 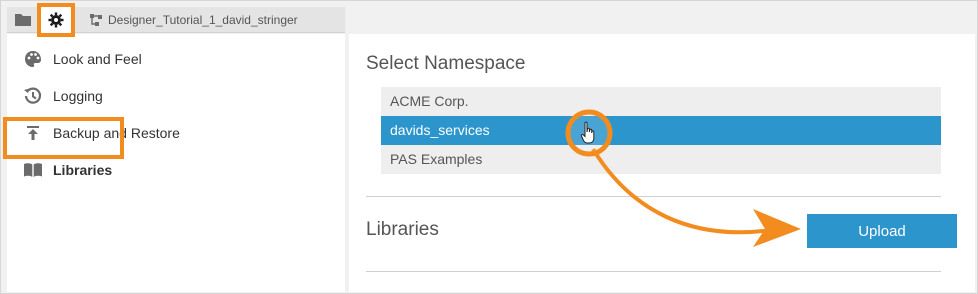 What do you see at coordinates (402, 229) in the screenshot?
I see `libraries-section-title: Libraries` at bounding box center [402, 229].